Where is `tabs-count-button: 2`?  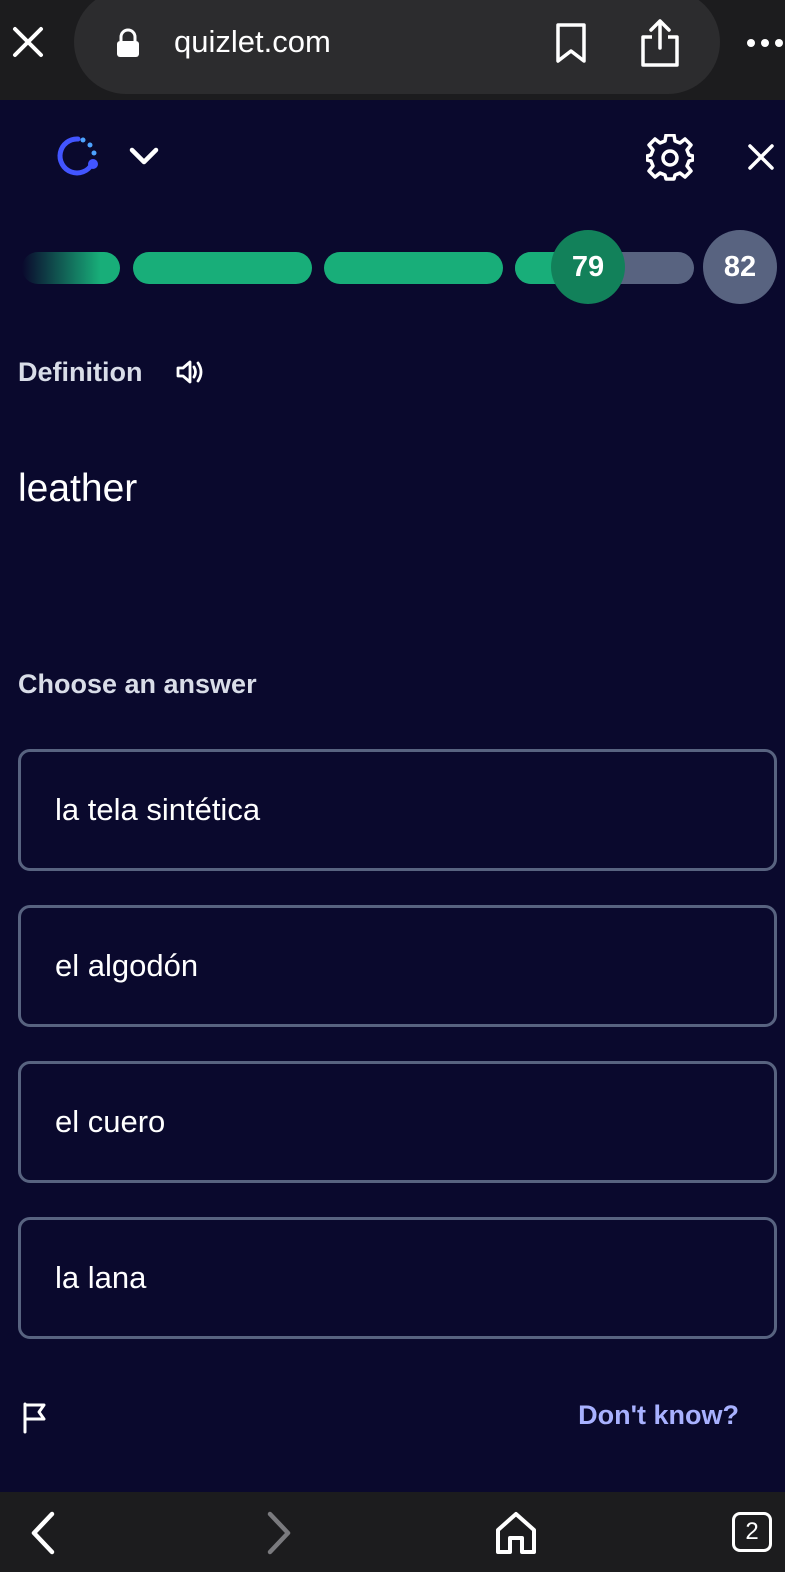
tabs-count-button: 2 is located at coordinates (752, 1532).